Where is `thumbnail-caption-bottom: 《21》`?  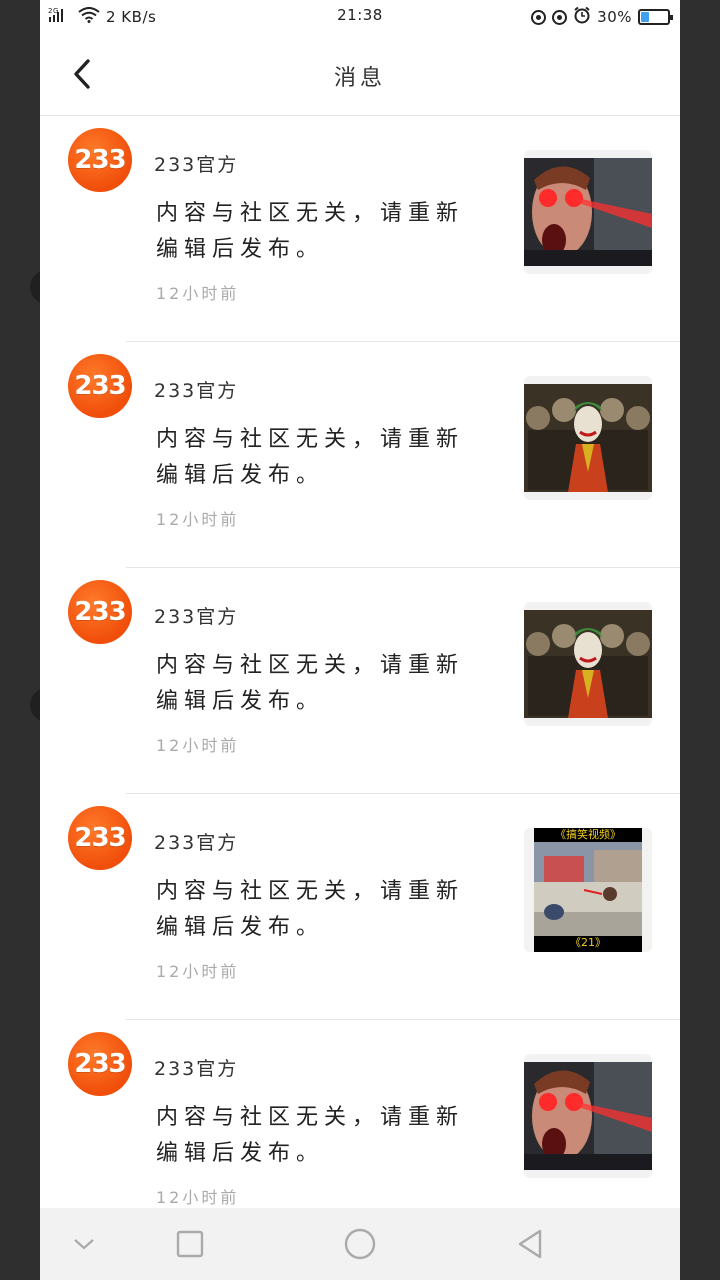
thumbnail-caption-bottom: 《21》 is located at coordinates (588, 942).